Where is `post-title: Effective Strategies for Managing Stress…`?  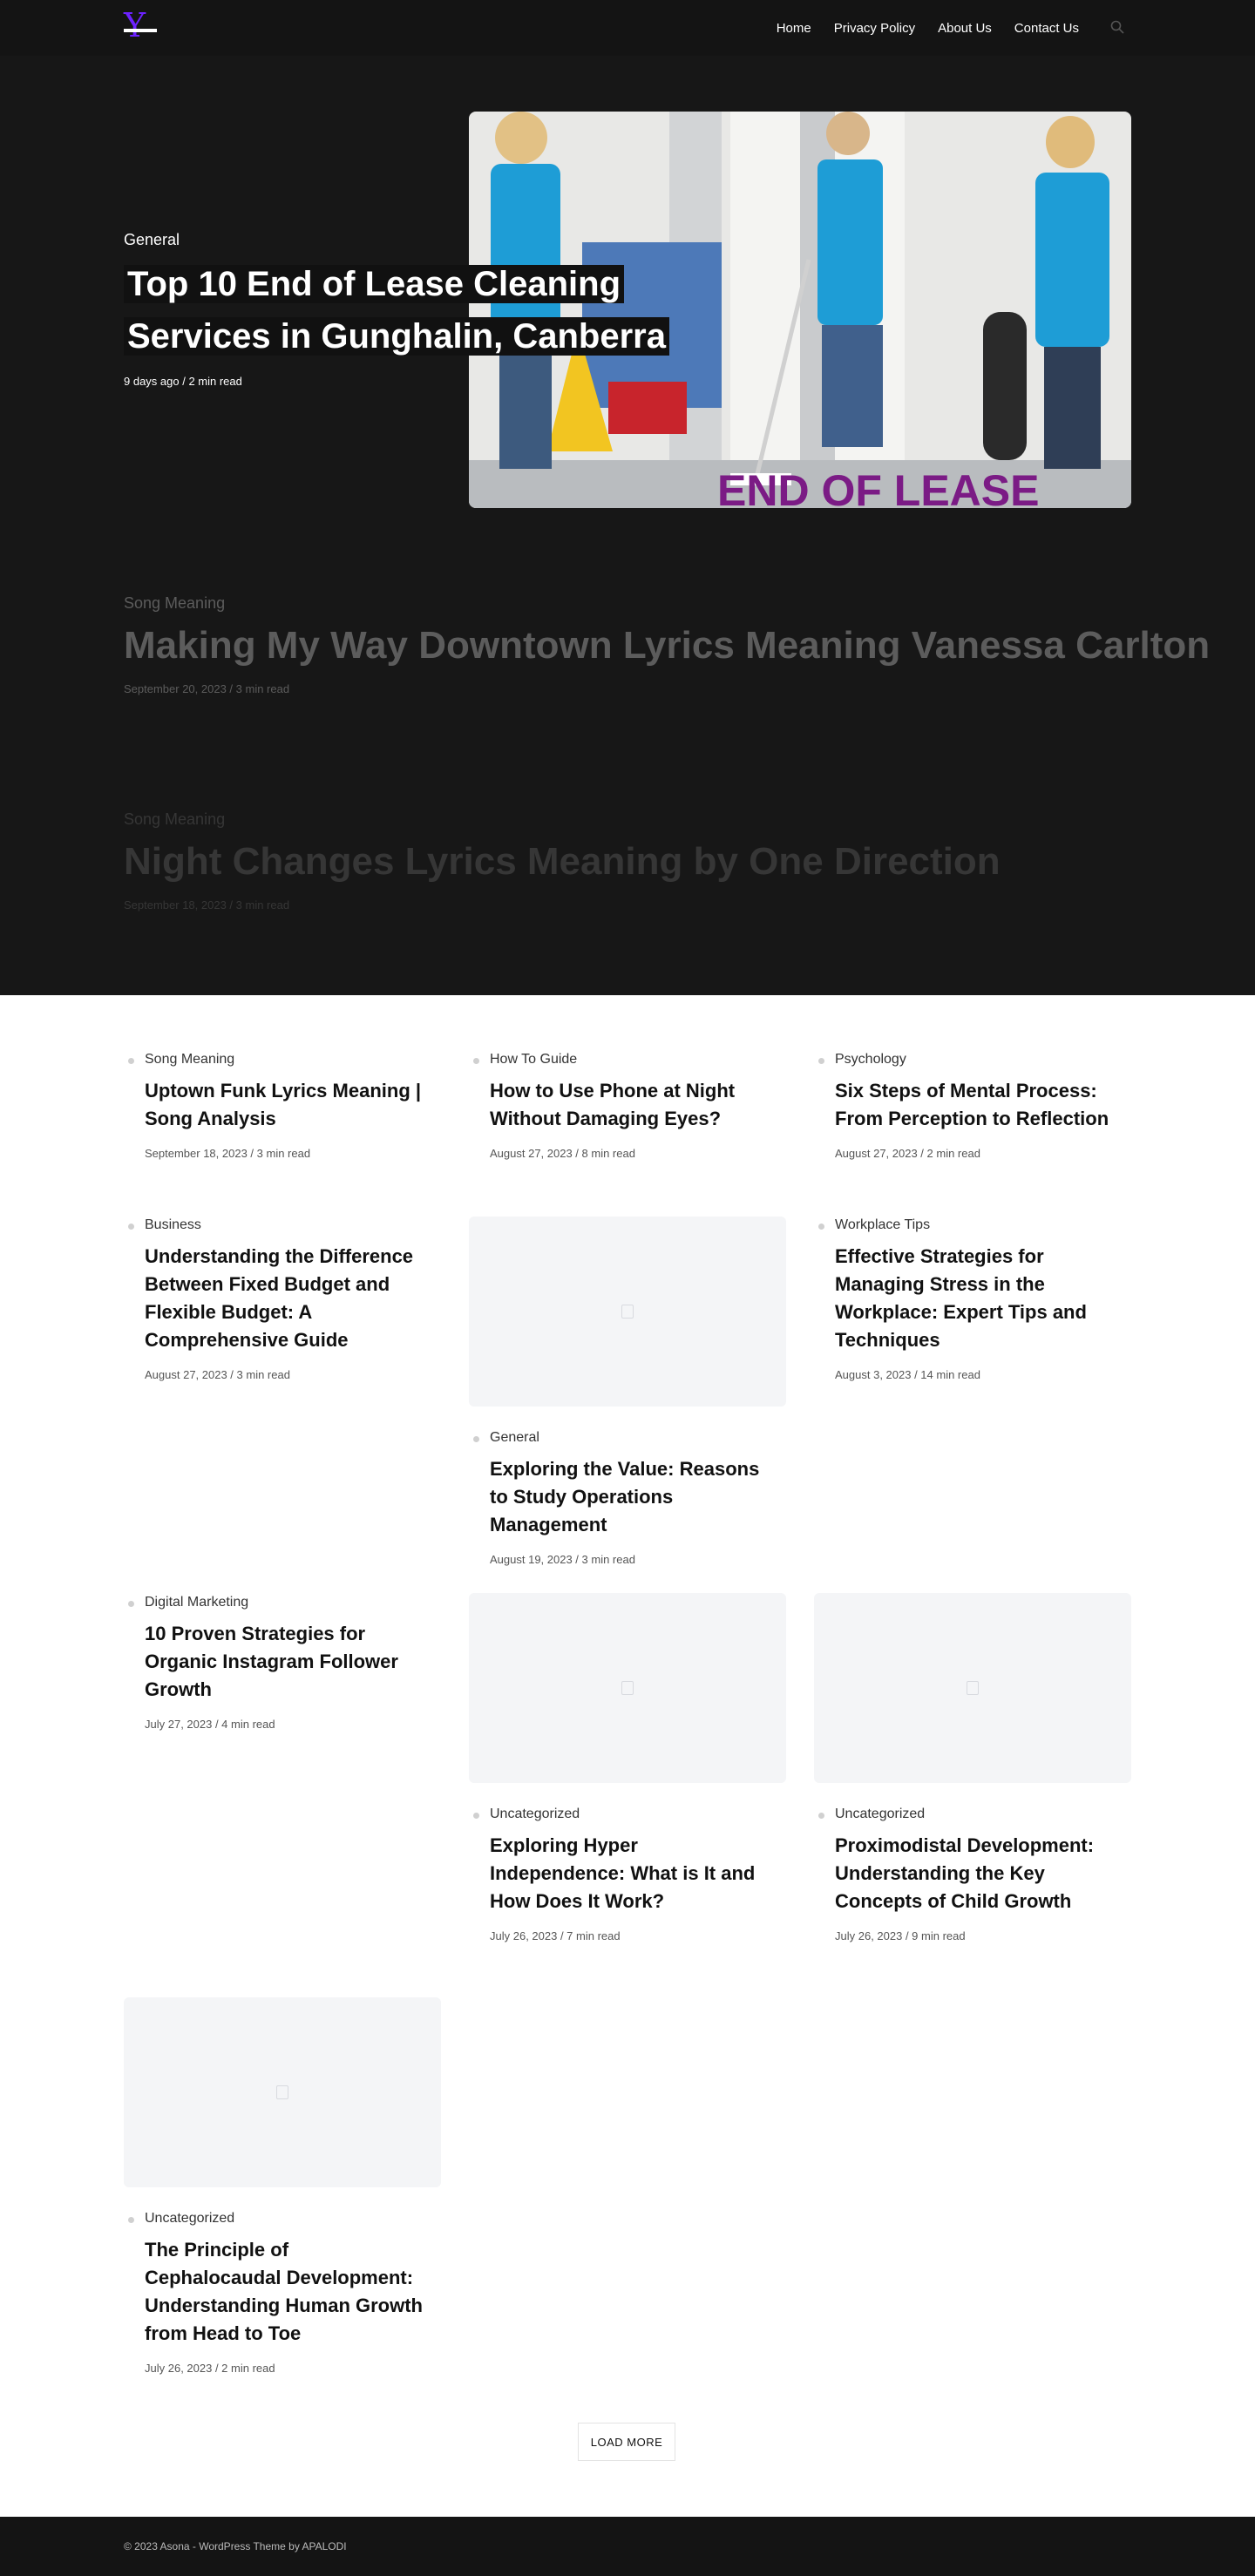 post-title: Effective Strategies for Managing Stress… is located at coordinates (975, 1299).